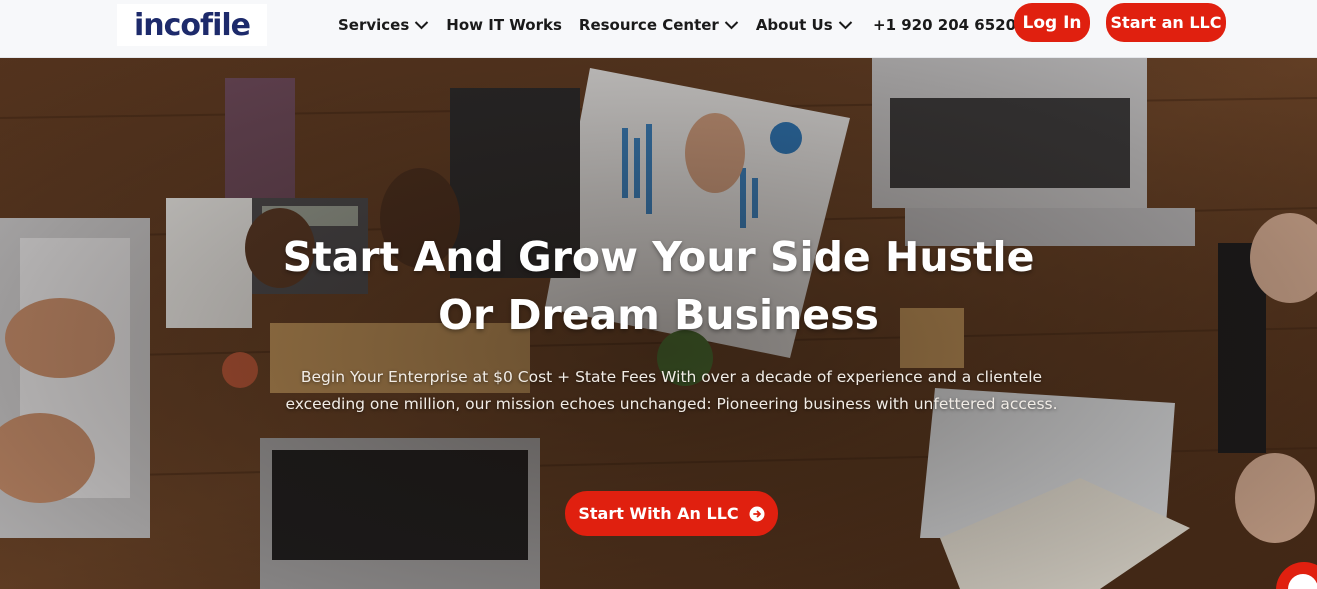 The width and height of the screenshot is (1317, 589). I want to click on nav-item-services: Services, so click(383, 25).